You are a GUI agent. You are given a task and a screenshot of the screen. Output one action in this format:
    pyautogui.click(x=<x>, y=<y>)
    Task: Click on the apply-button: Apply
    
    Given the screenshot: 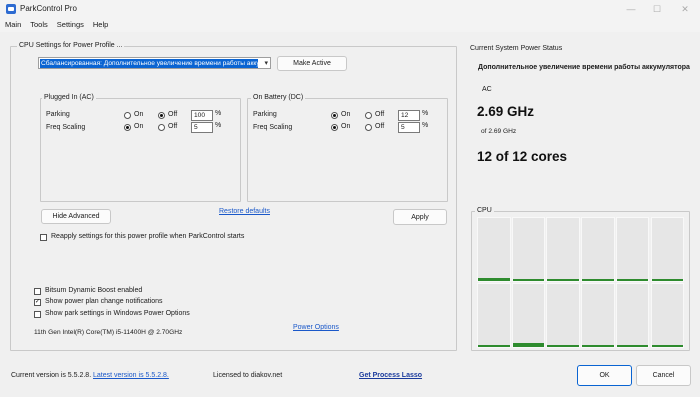 What is the action you would take?
    pyautogui.click(x=420, y=217)
    